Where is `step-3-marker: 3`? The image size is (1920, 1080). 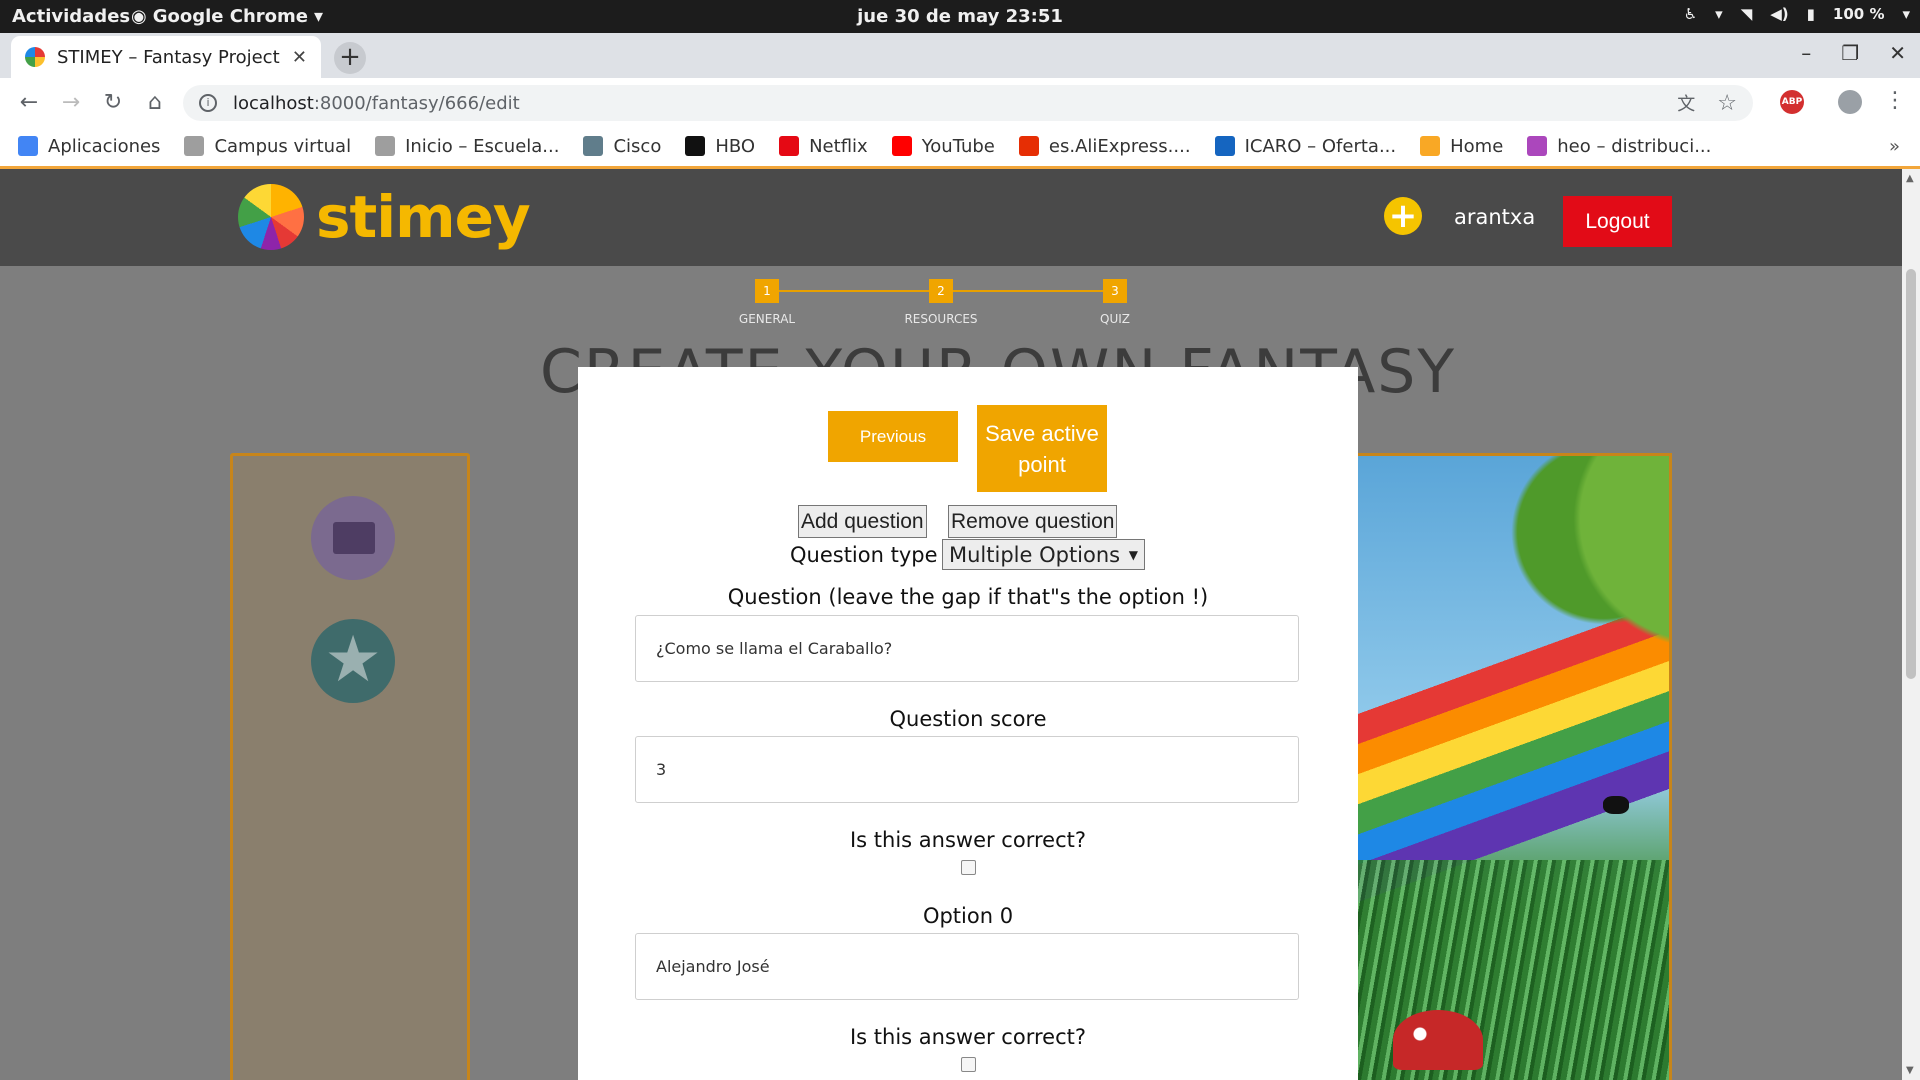 step-3-marker: 3 is located at coordinates (1115, 291).